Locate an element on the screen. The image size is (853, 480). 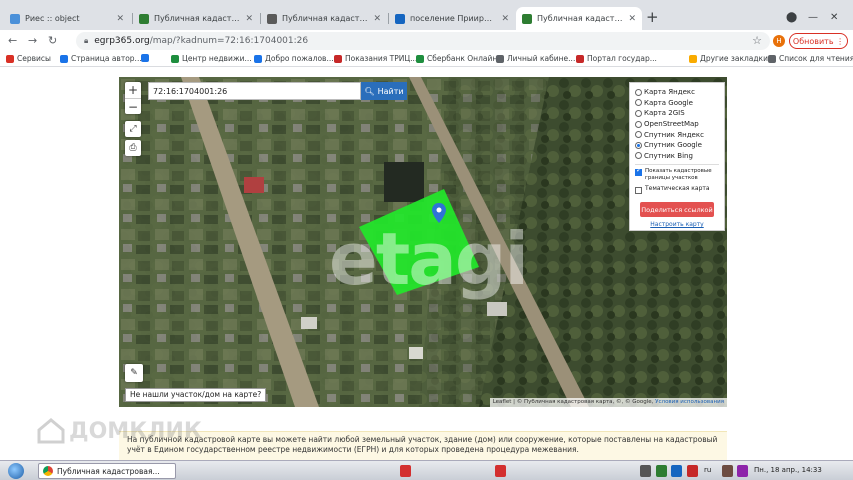
not-found-button: Не нашли участок/дом на карте? is located at coordinates (196, 395).